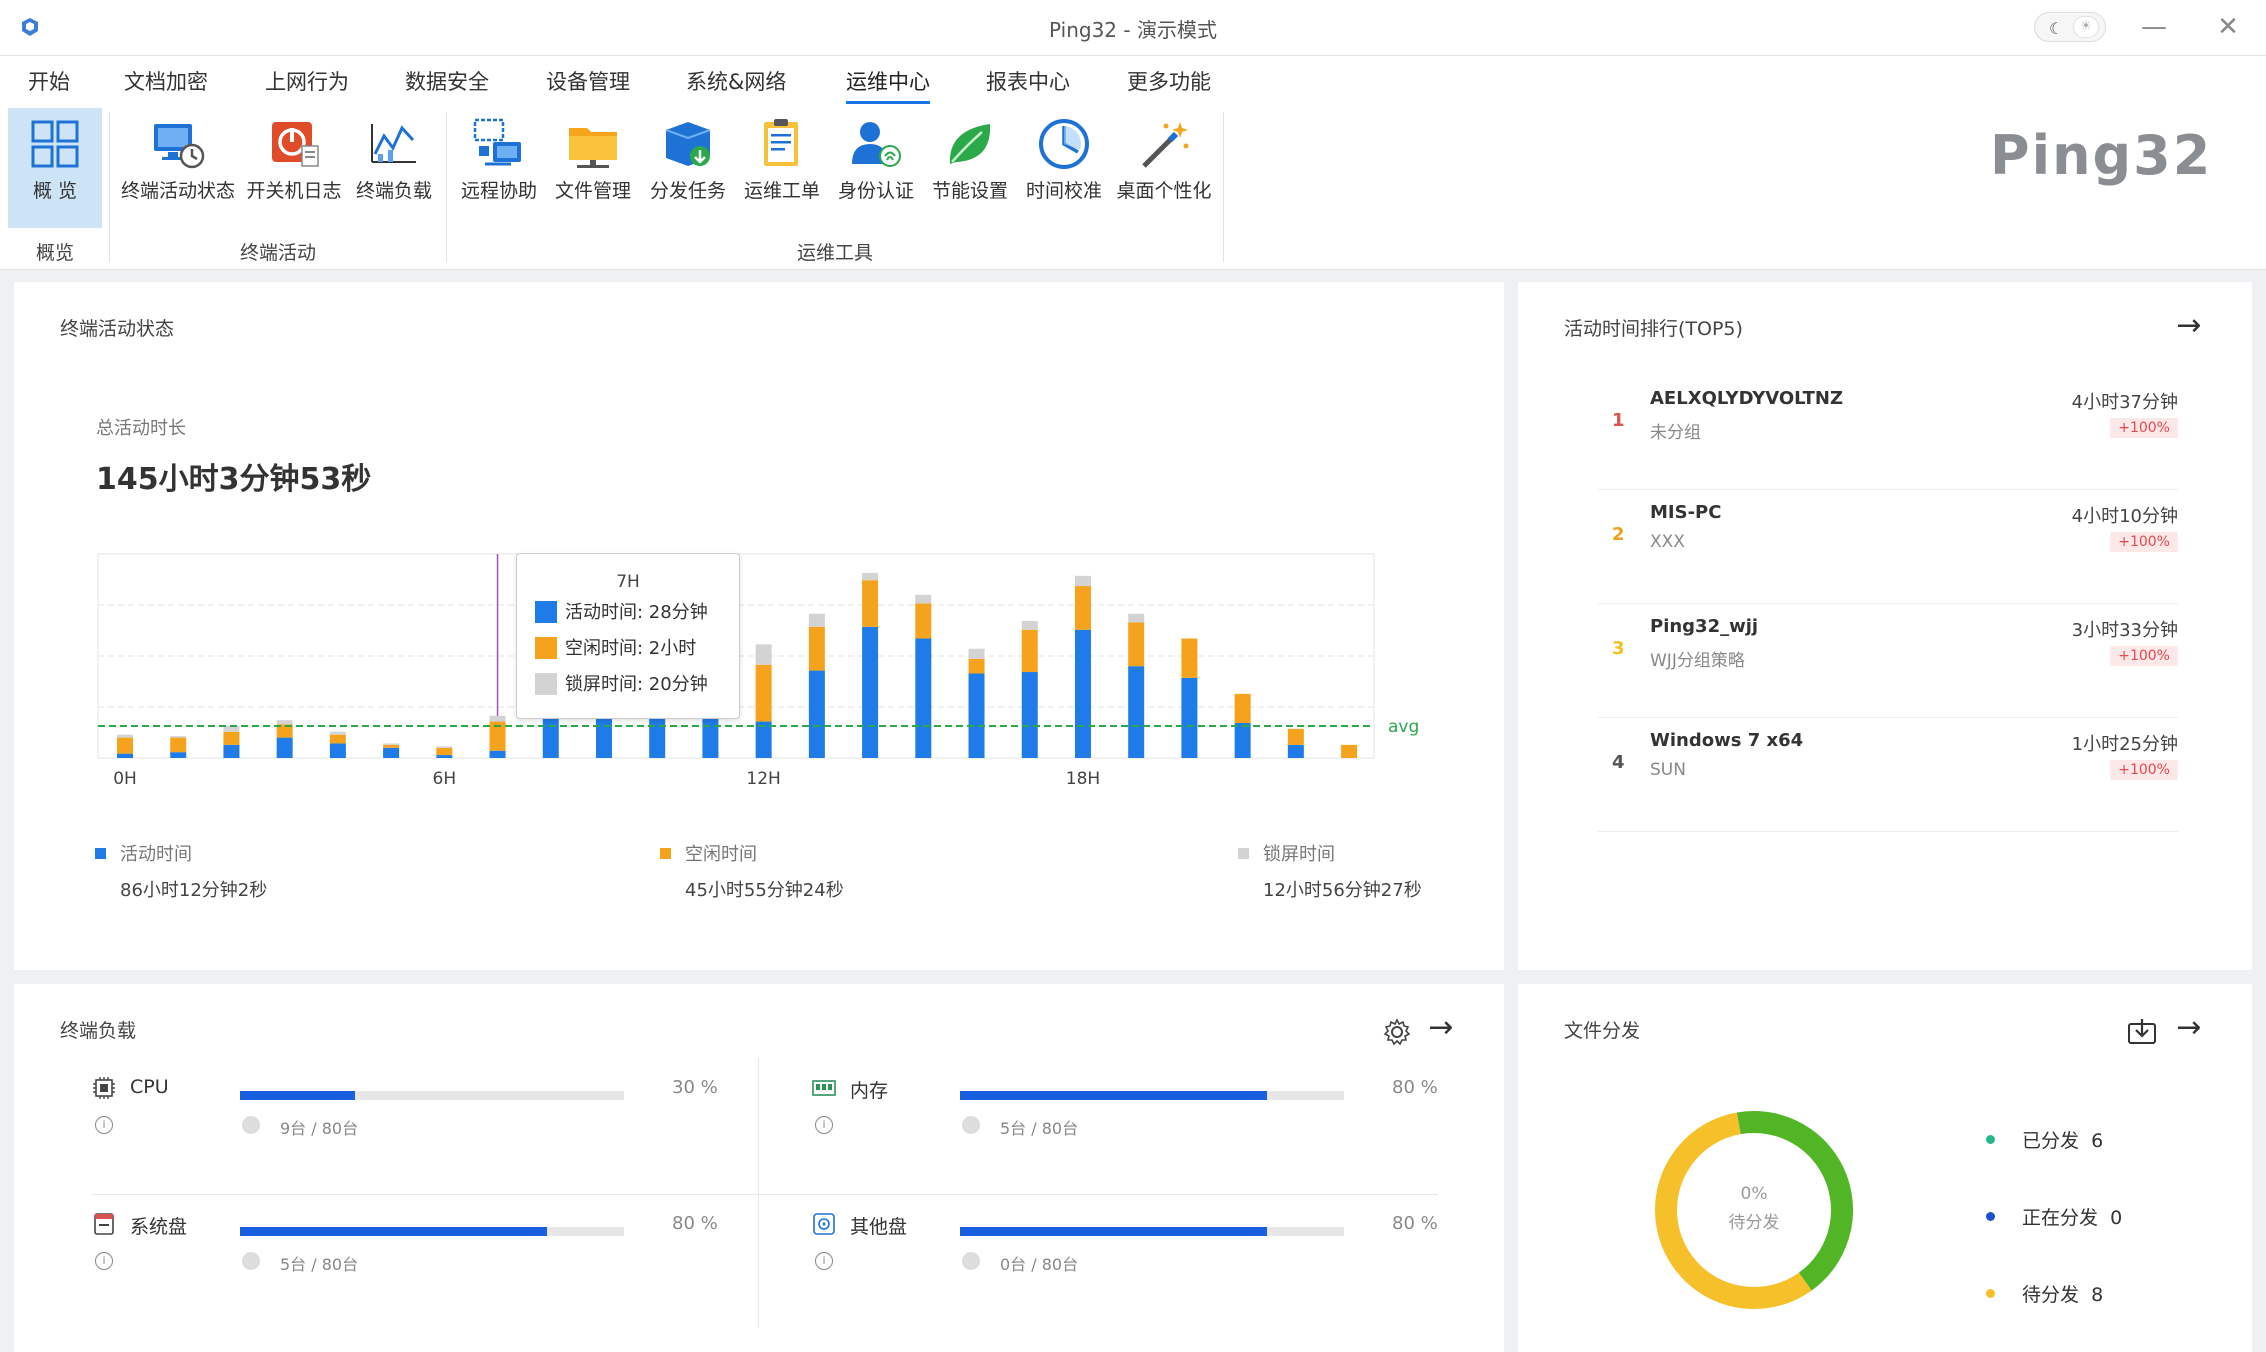  I want to click on tooltip-row-idle: 空闲时间: 2小时, so click(615, 647).